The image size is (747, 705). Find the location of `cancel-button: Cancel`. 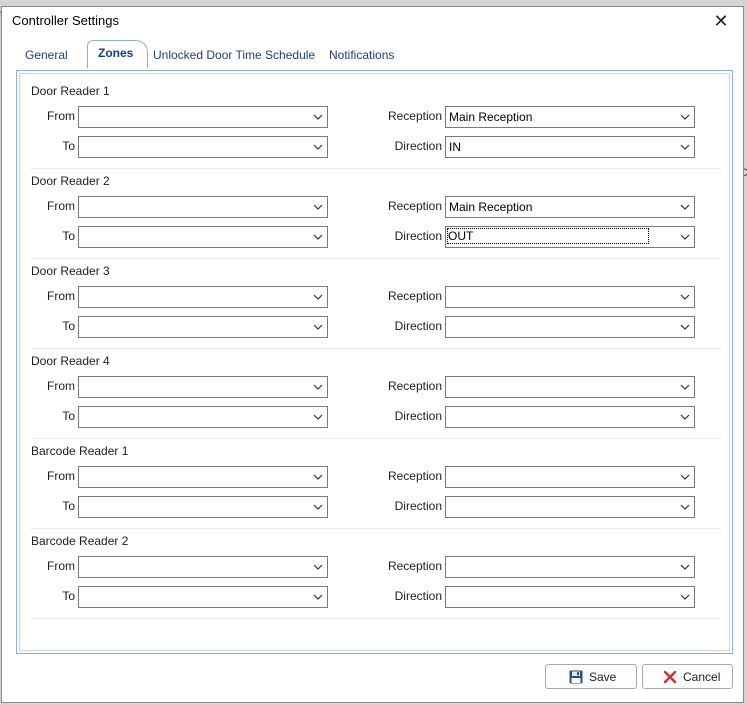

cancel-button: Cancel is located at coordinates (687, 676).